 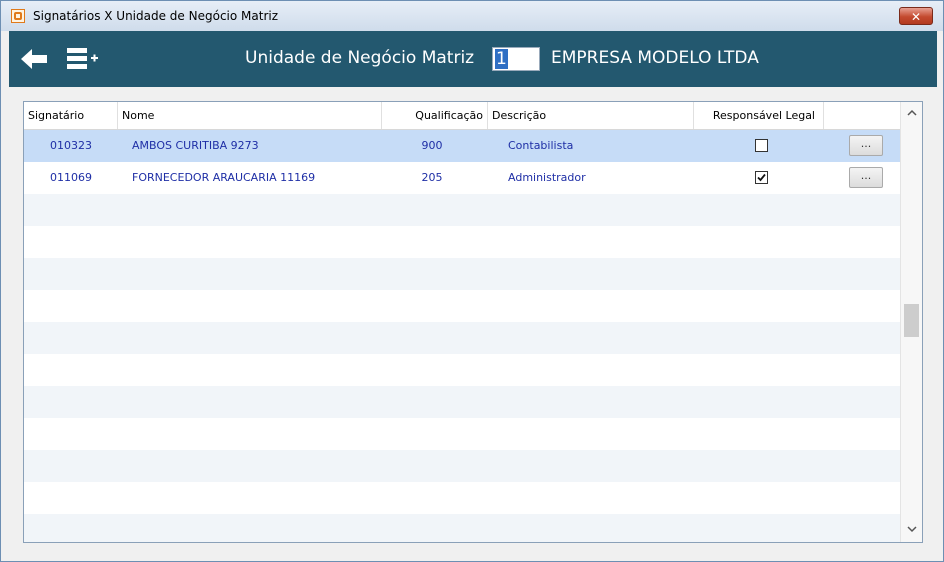 I want to click on scrollbar-thumb, so click(x=911, y=320).